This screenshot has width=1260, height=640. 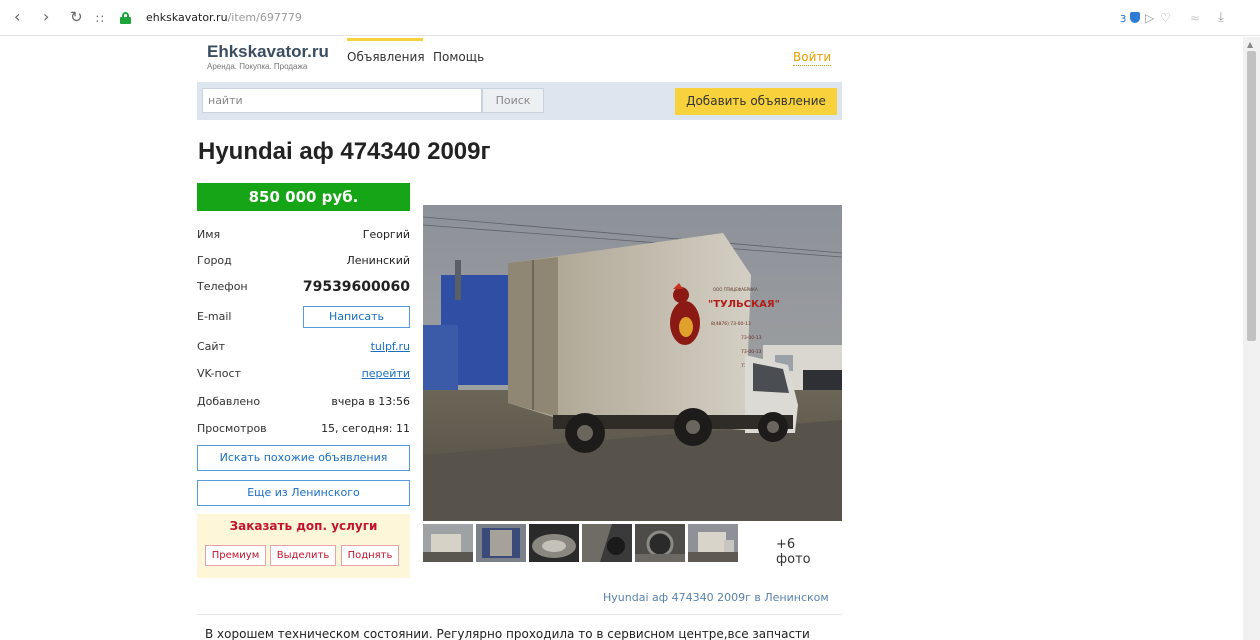 What do you see at coordinates (370, 555) in the screenshot?
I see `raise-button: Поднять` at bounding box center [370, 555].